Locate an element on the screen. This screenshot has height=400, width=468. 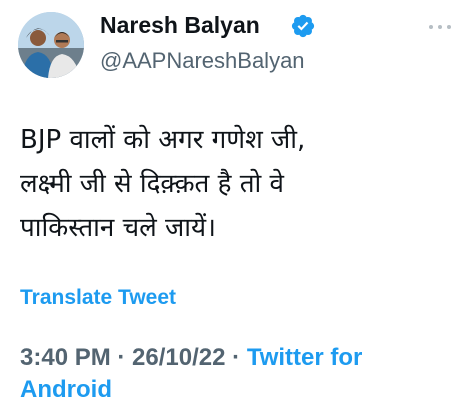
translate-tweet-link: Translate Tweet is located at coordinates (98, 298).